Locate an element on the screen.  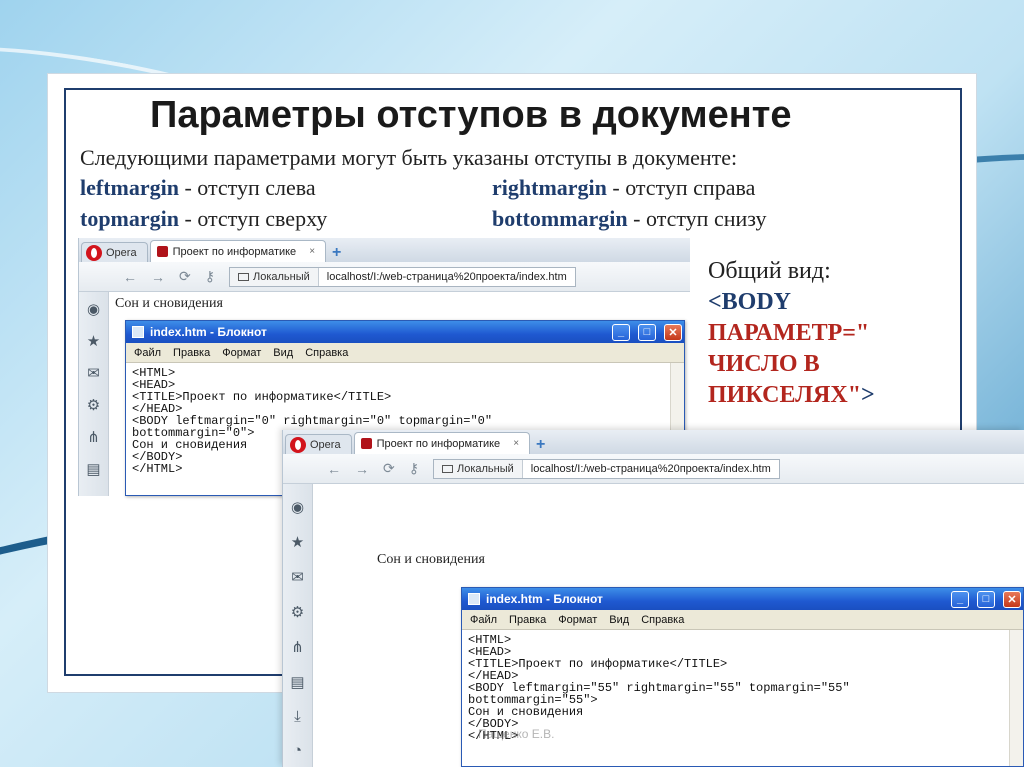
param-name: topmargin is located at coordinates (129, 218).